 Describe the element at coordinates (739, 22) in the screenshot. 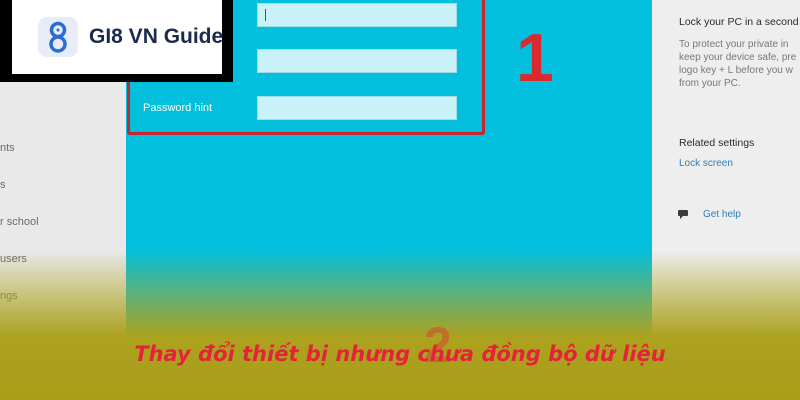

I see `lock-pc-heading: Lock your PC in a second` at that location.